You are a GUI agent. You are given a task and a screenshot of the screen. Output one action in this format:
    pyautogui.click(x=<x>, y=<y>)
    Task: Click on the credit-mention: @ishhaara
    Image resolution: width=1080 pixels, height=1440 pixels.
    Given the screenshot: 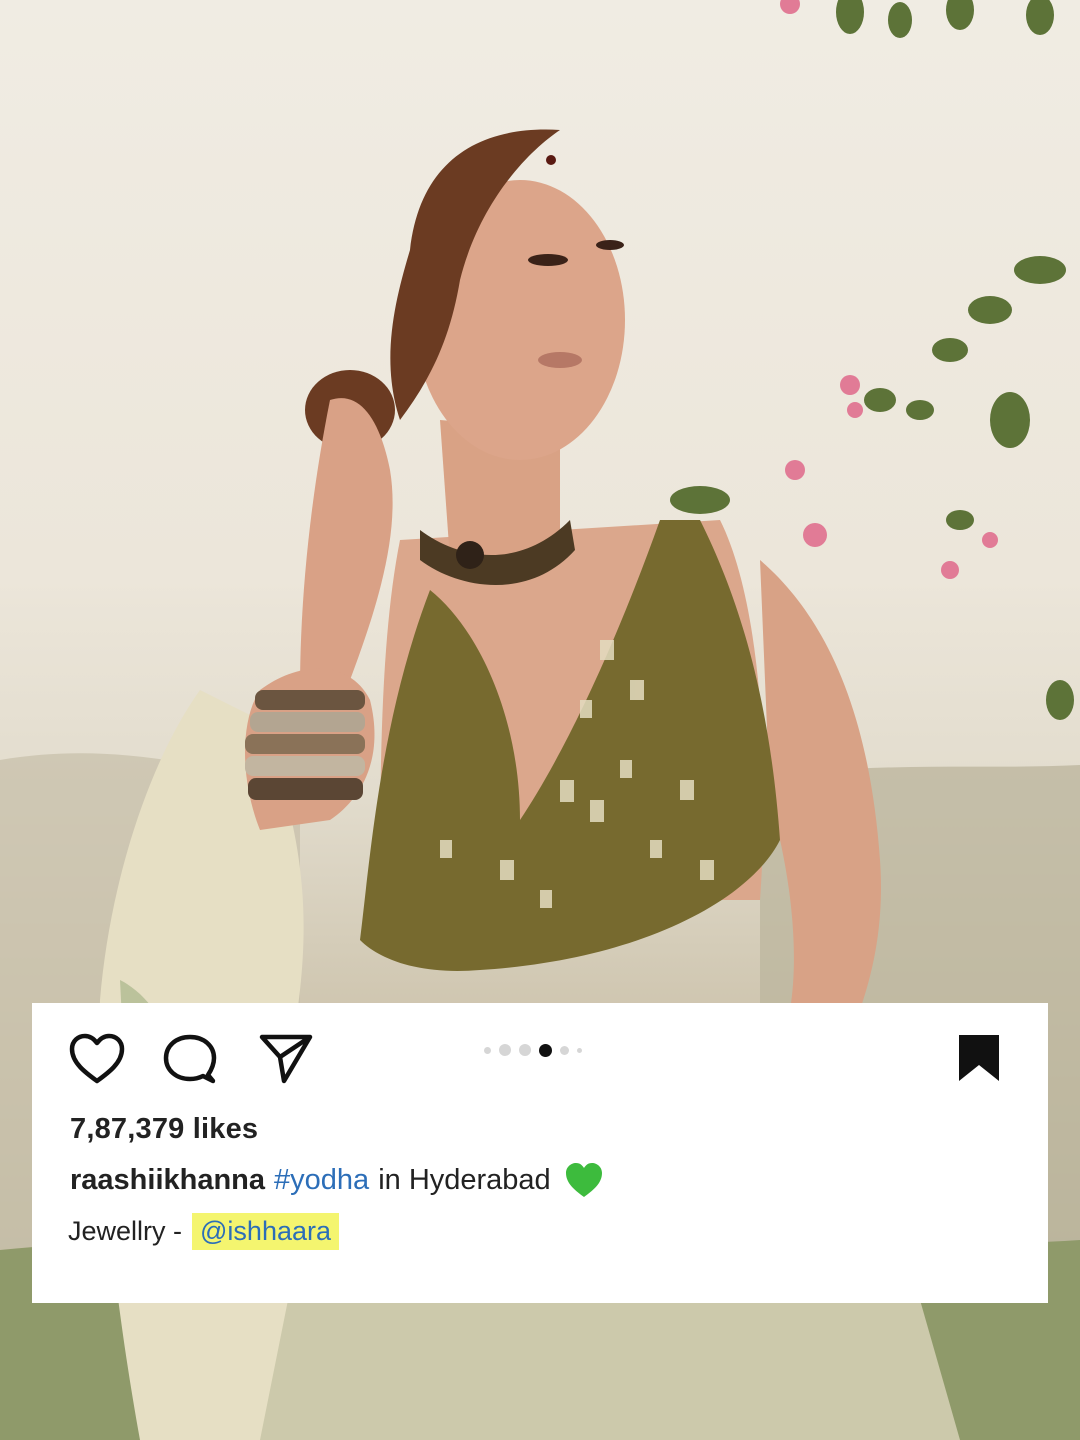 What is the action you would take?
    pyautogui.click(x=265, y=1231)
    